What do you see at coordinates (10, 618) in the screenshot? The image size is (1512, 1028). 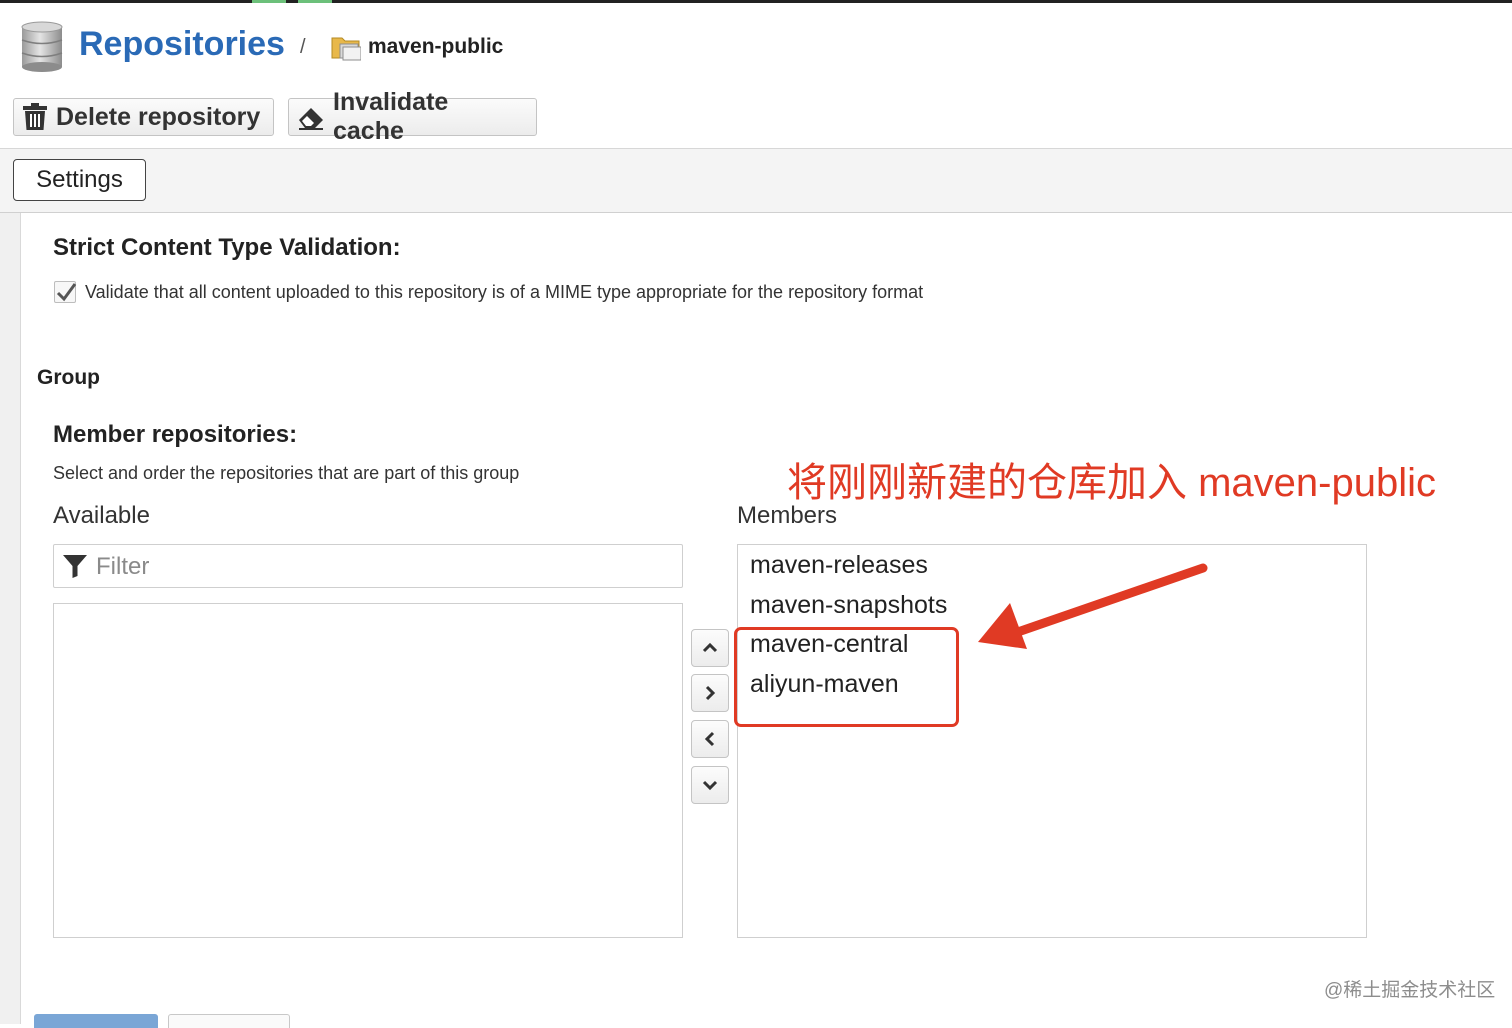 I see `left-rail` at bounding box center [10, 618].